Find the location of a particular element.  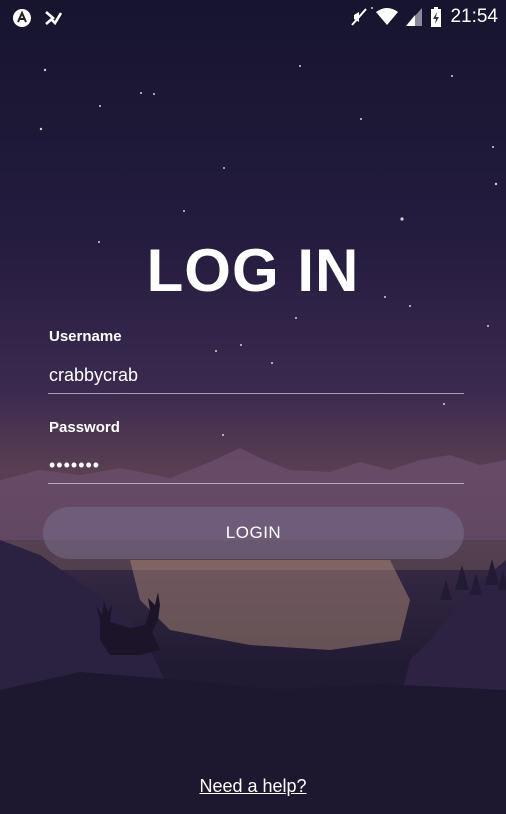

app-check-icon is located at coordinates (53, 18).